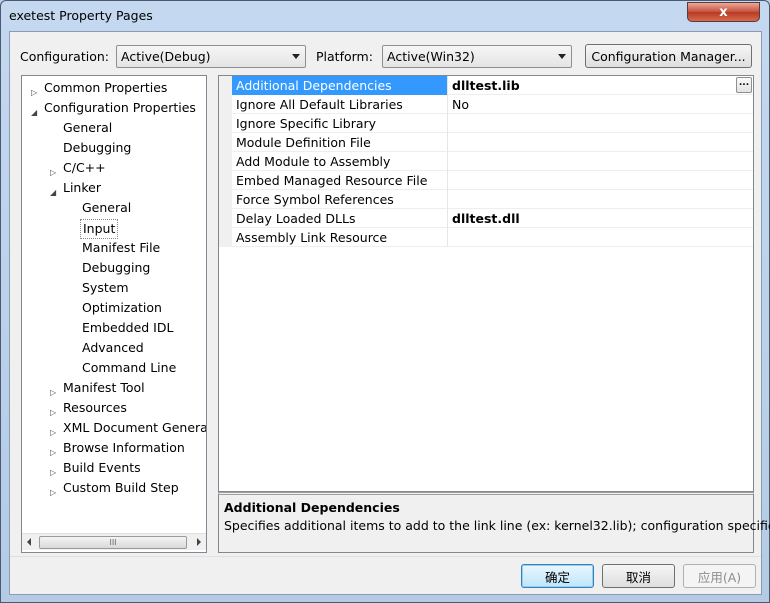  Describe the element at coordinates (719, 576) in the screenshot. I see `apply-button: 应用(A)` at that location.